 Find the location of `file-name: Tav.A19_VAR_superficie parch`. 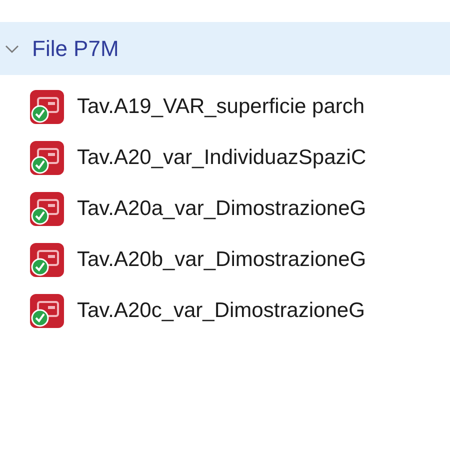

file-name: Tav.A19_VAR_superficie parch is located at coordinates (221, 106).